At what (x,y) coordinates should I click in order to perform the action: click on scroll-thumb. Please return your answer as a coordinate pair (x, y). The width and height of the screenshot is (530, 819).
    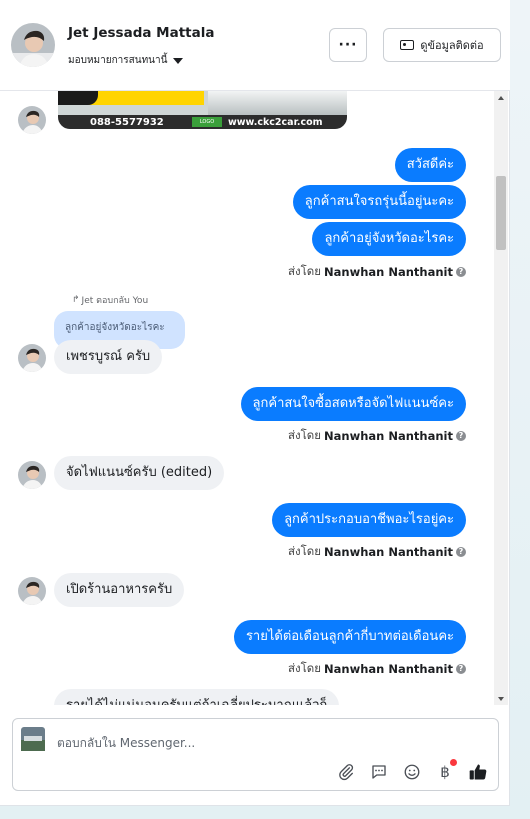
    Looking at the image, I should click on (501, 213).